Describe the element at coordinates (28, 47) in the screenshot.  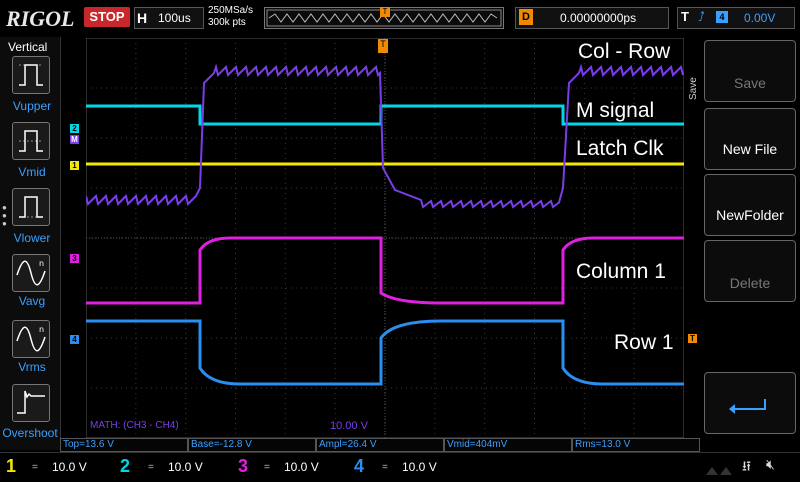
I see `vertical-panel-title: Vertical` at that location.